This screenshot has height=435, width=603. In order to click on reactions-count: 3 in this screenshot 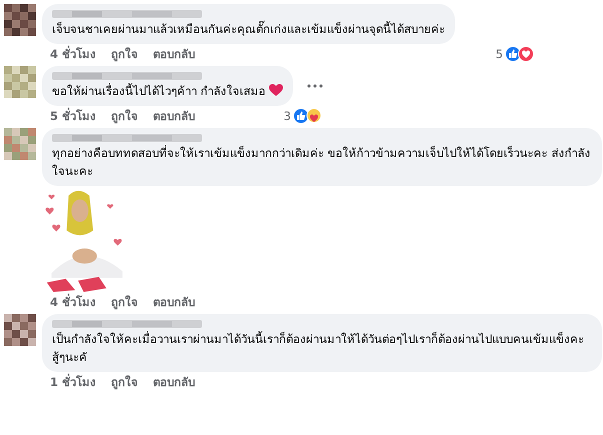, I will do `click(303, 116)`.